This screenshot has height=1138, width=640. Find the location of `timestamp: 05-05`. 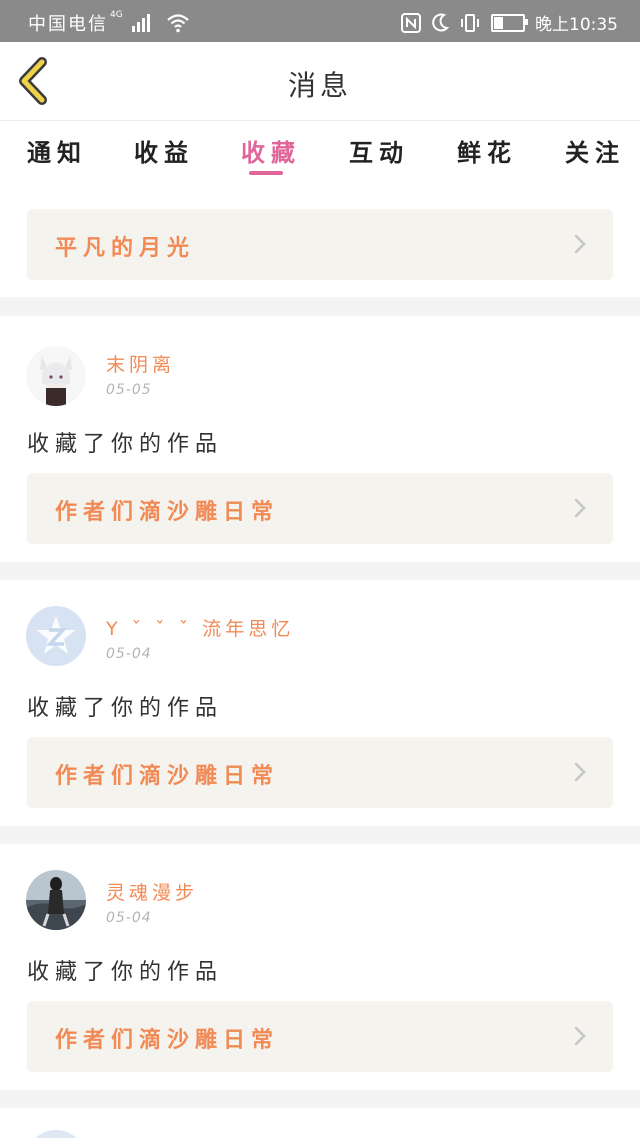

timestamp: 05-05 is located at coordinates (129, 390).